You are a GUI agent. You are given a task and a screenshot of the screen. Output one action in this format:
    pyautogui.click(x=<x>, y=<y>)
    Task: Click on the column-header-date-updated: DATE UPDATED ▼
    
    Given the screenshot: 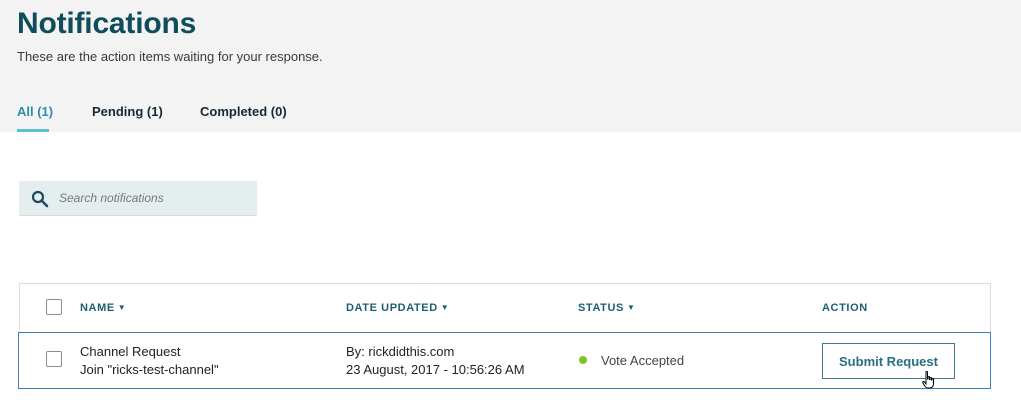 What is the action you would take?
    pyautogui.click(x=397, y=308)
    